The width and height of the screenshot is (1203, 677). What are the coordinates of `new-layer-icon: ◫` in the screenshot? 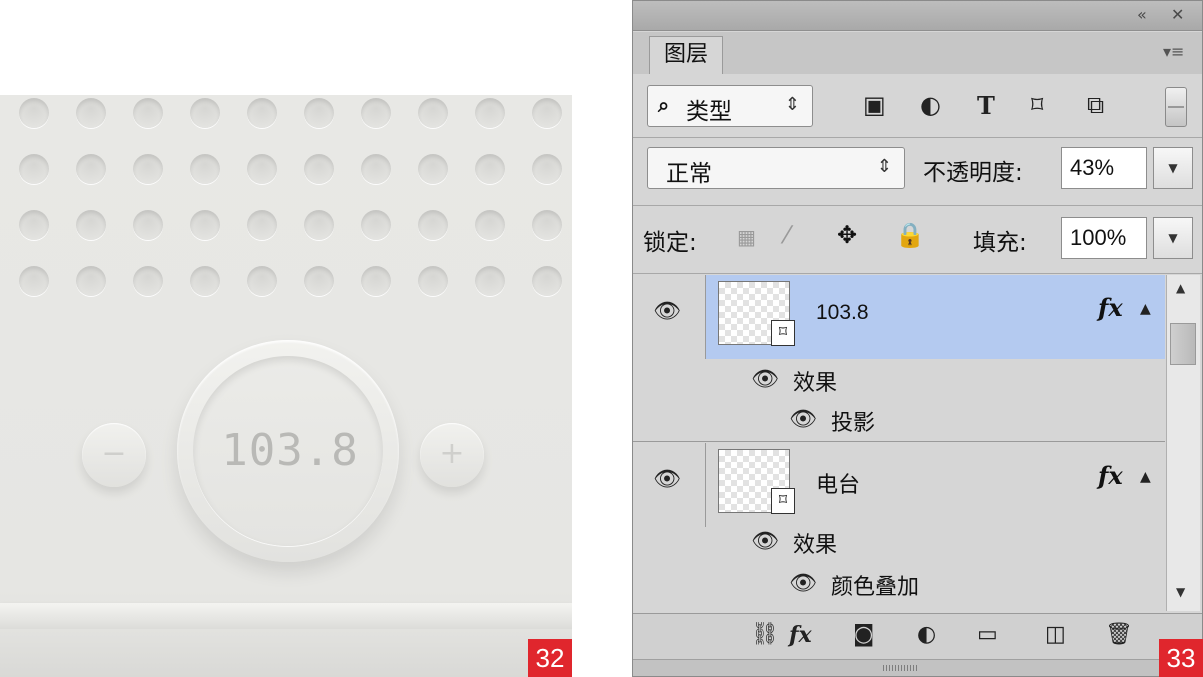 It's located at (1055, 634).